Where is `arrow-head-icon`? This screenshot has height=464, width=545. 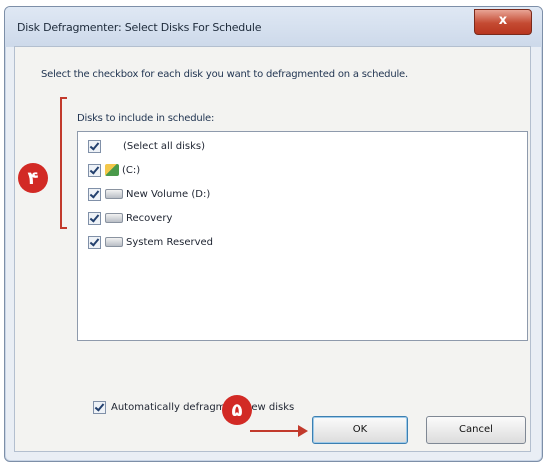
arrow-head-icon is located at coordinates (303, 431).